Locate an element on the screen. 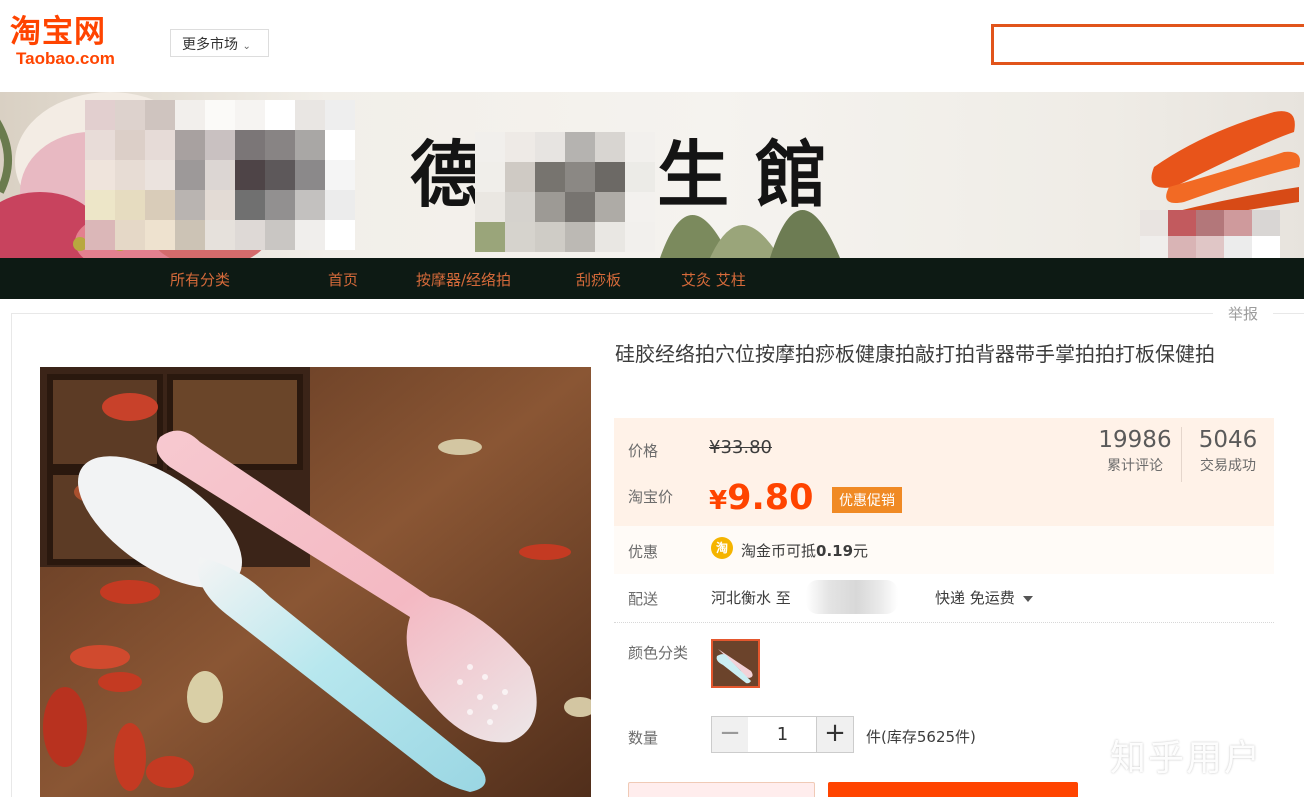  pixelated-corner-mark is located at coordinates (1210, 234).